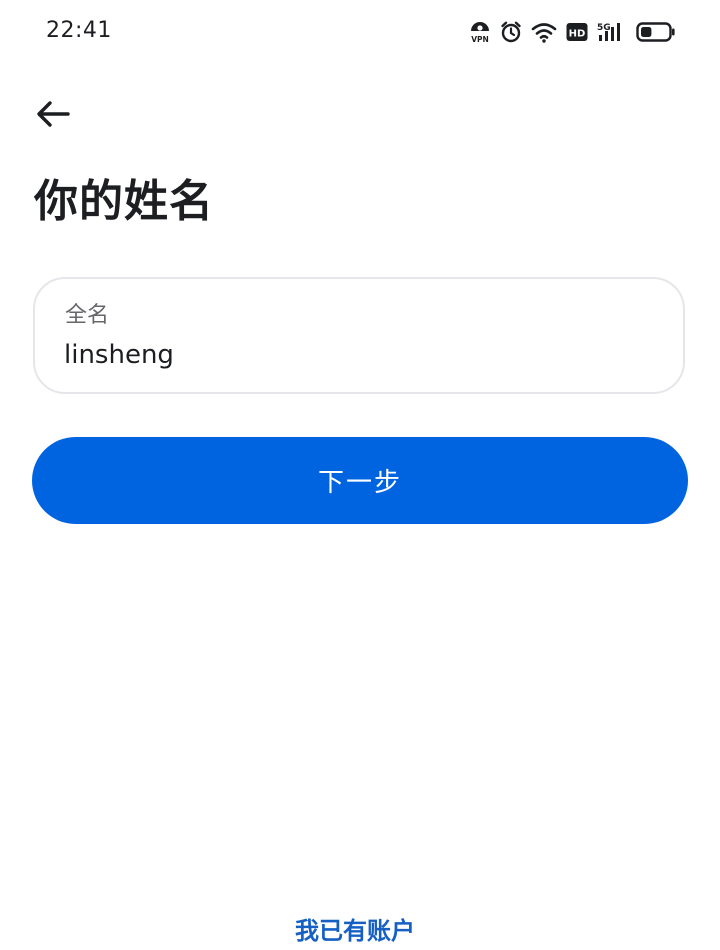 This screenshot has width=720, height=950. I want to click on page-title: 你的姓名, so click(124, 201).